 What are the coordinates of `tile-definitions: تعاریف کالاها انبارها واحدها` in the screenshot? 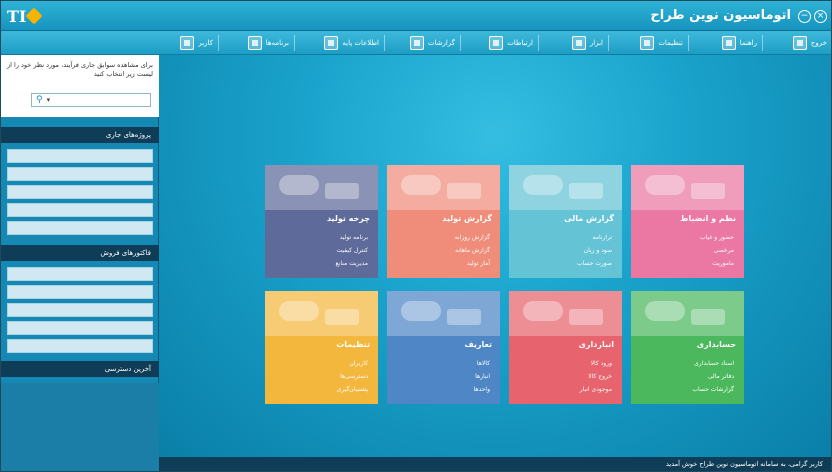 It's located at (443, 347).